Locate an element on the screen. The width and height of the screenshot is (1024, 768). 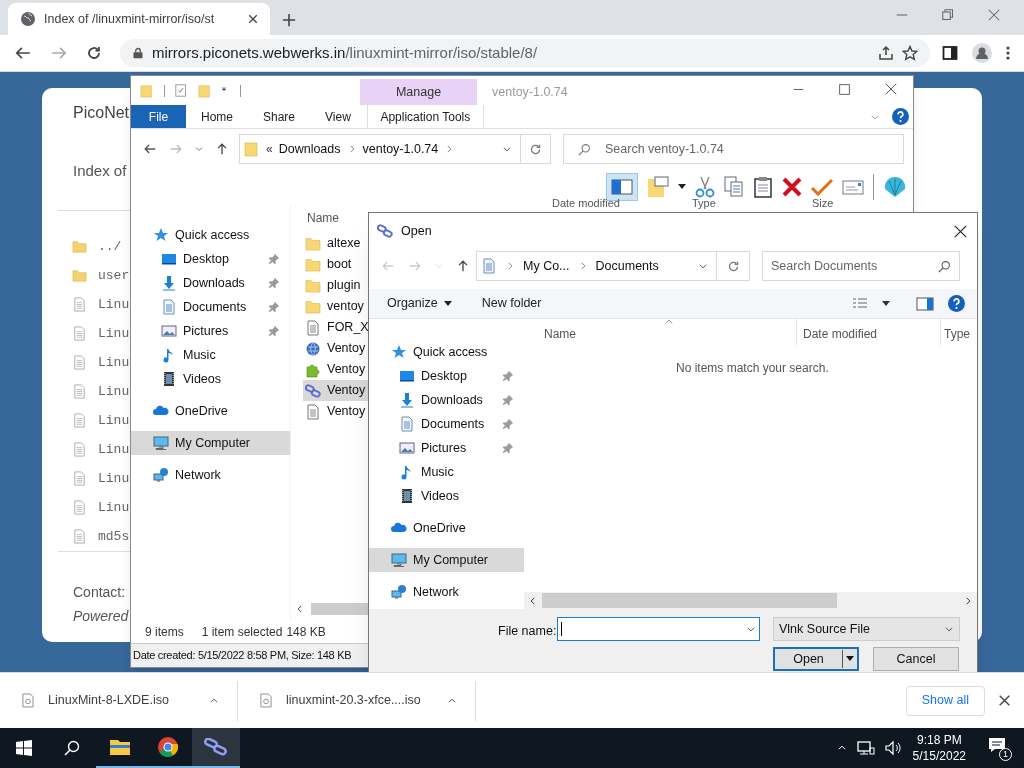
properties-icon is located at coordinates (181, 90).